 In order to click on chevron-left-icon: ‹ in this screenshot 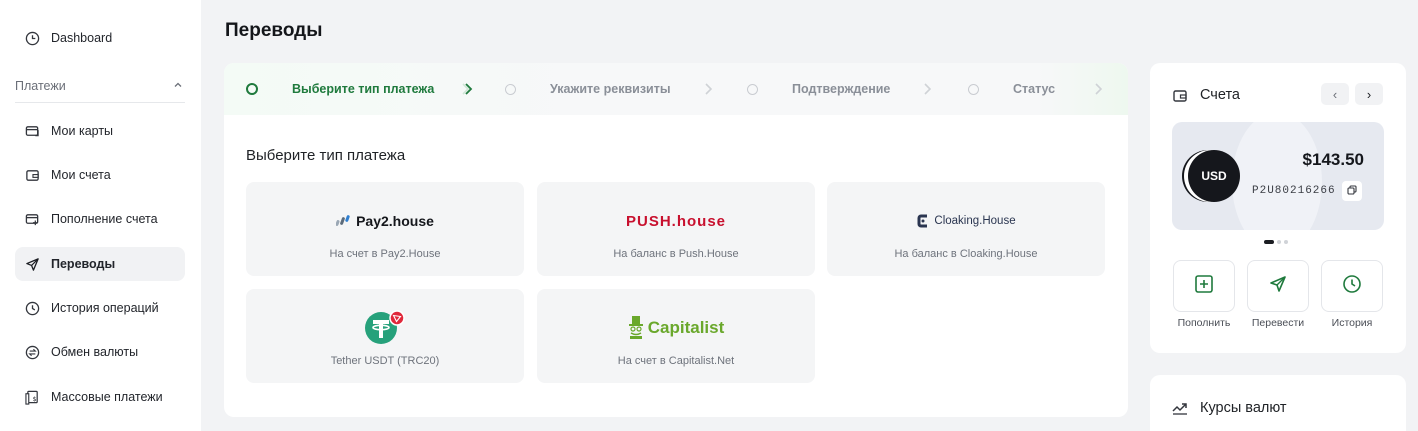, I will do `click(1335, 94)`.